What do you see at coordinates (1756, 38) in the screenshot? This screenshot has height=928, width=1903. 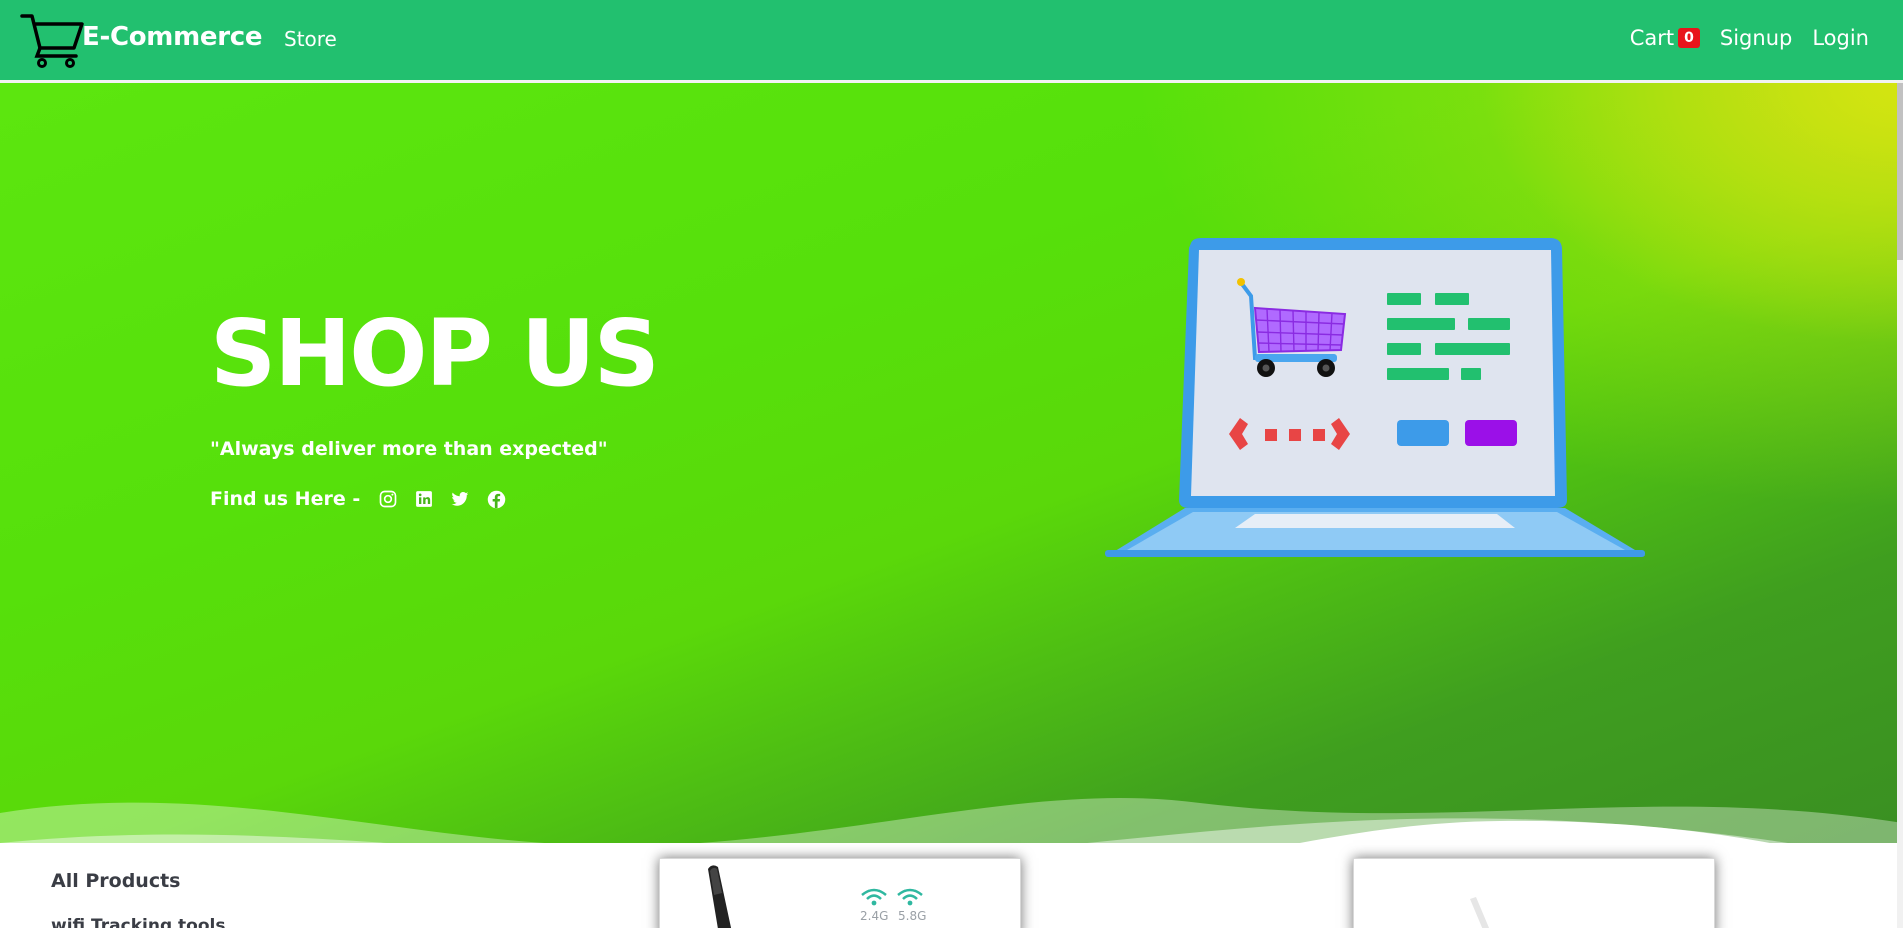 I see `nav-link-signup: Signup` at bounding box center [1756, 38].